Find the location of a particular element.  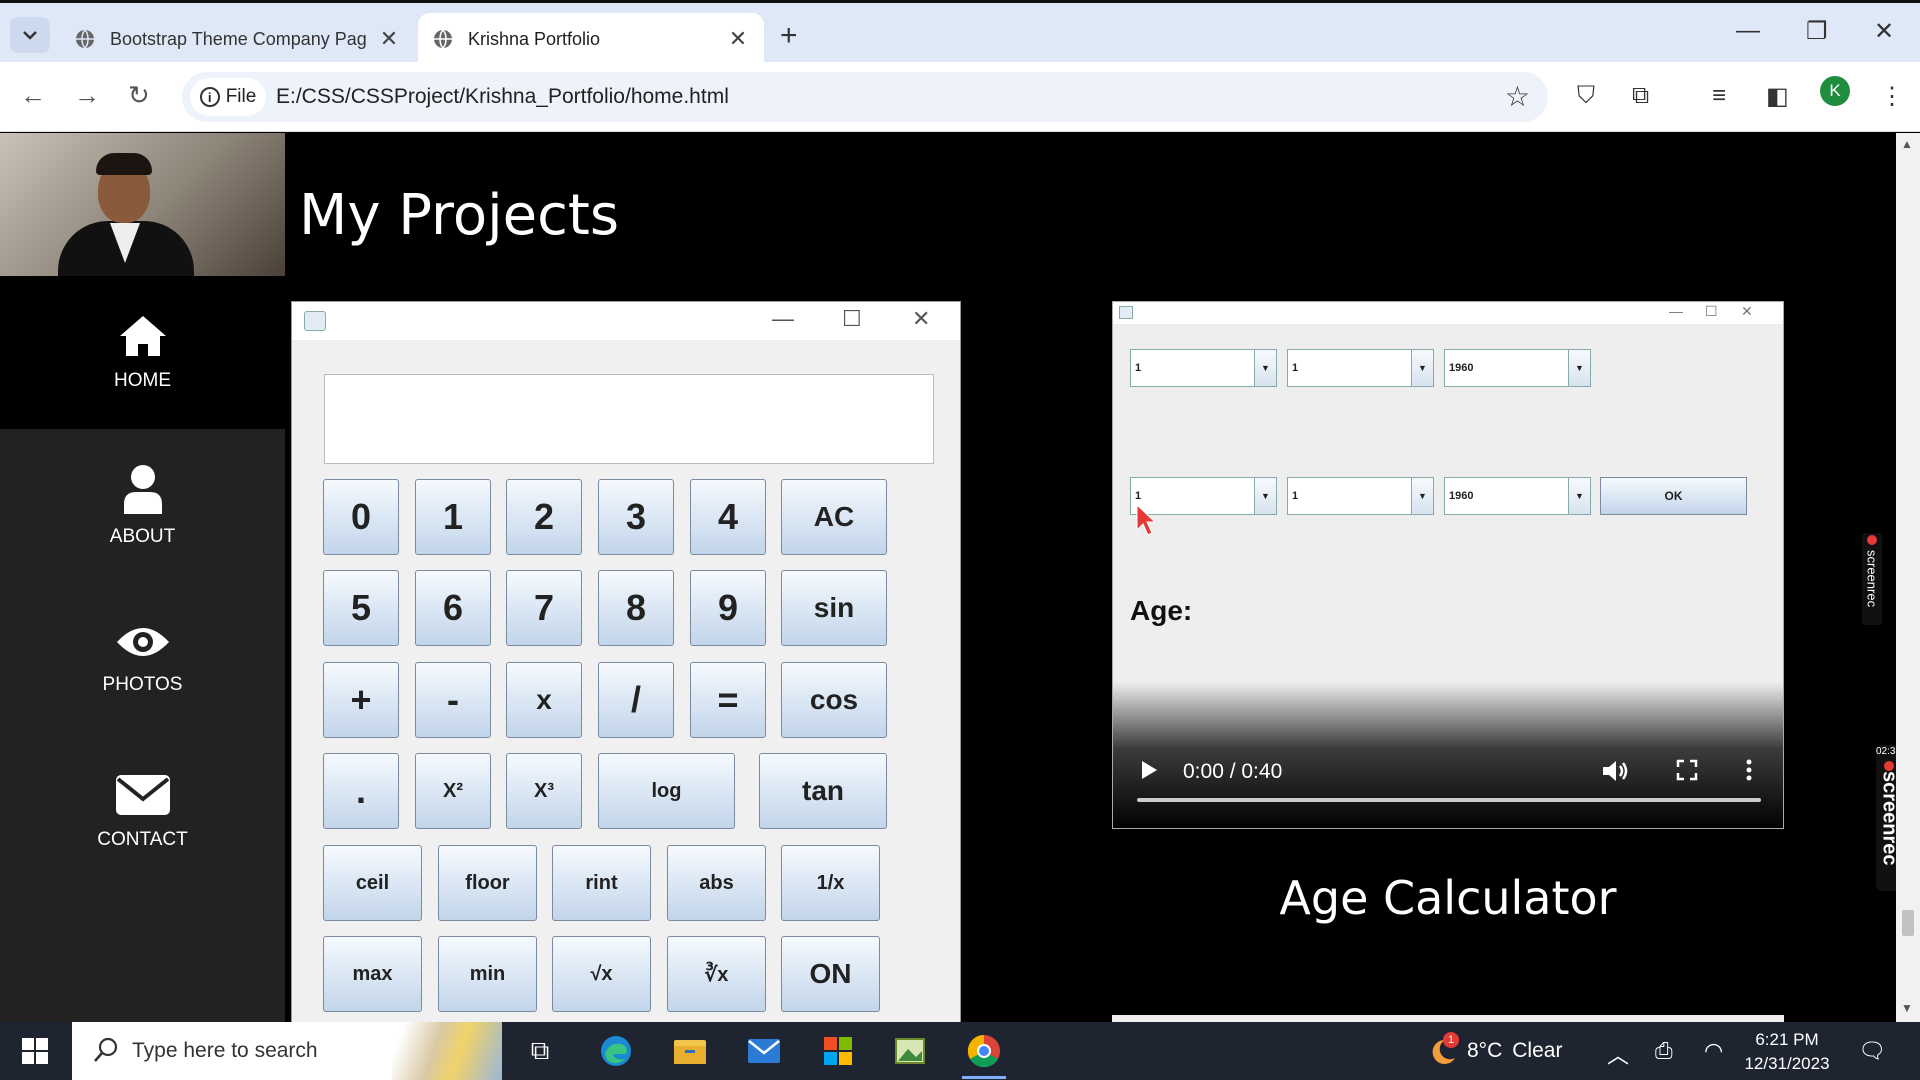

calc-button-plus: + is located at coordinates (361, 700).